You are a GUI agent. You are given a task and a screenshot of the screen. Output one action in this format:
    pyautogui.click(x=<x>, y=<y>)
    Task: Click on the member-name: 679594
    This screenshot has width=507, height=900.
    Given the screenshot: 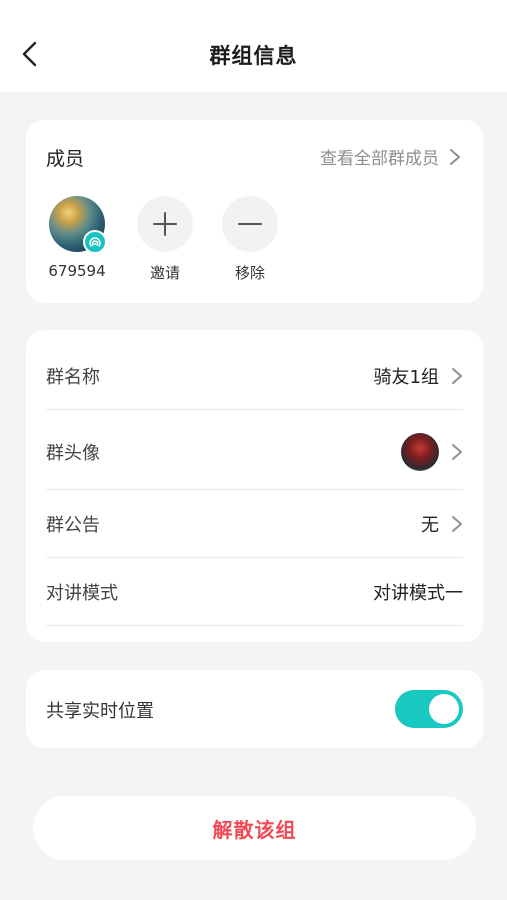 What is the action you would take?
    pyautogui.click(x=77, y=271)
    